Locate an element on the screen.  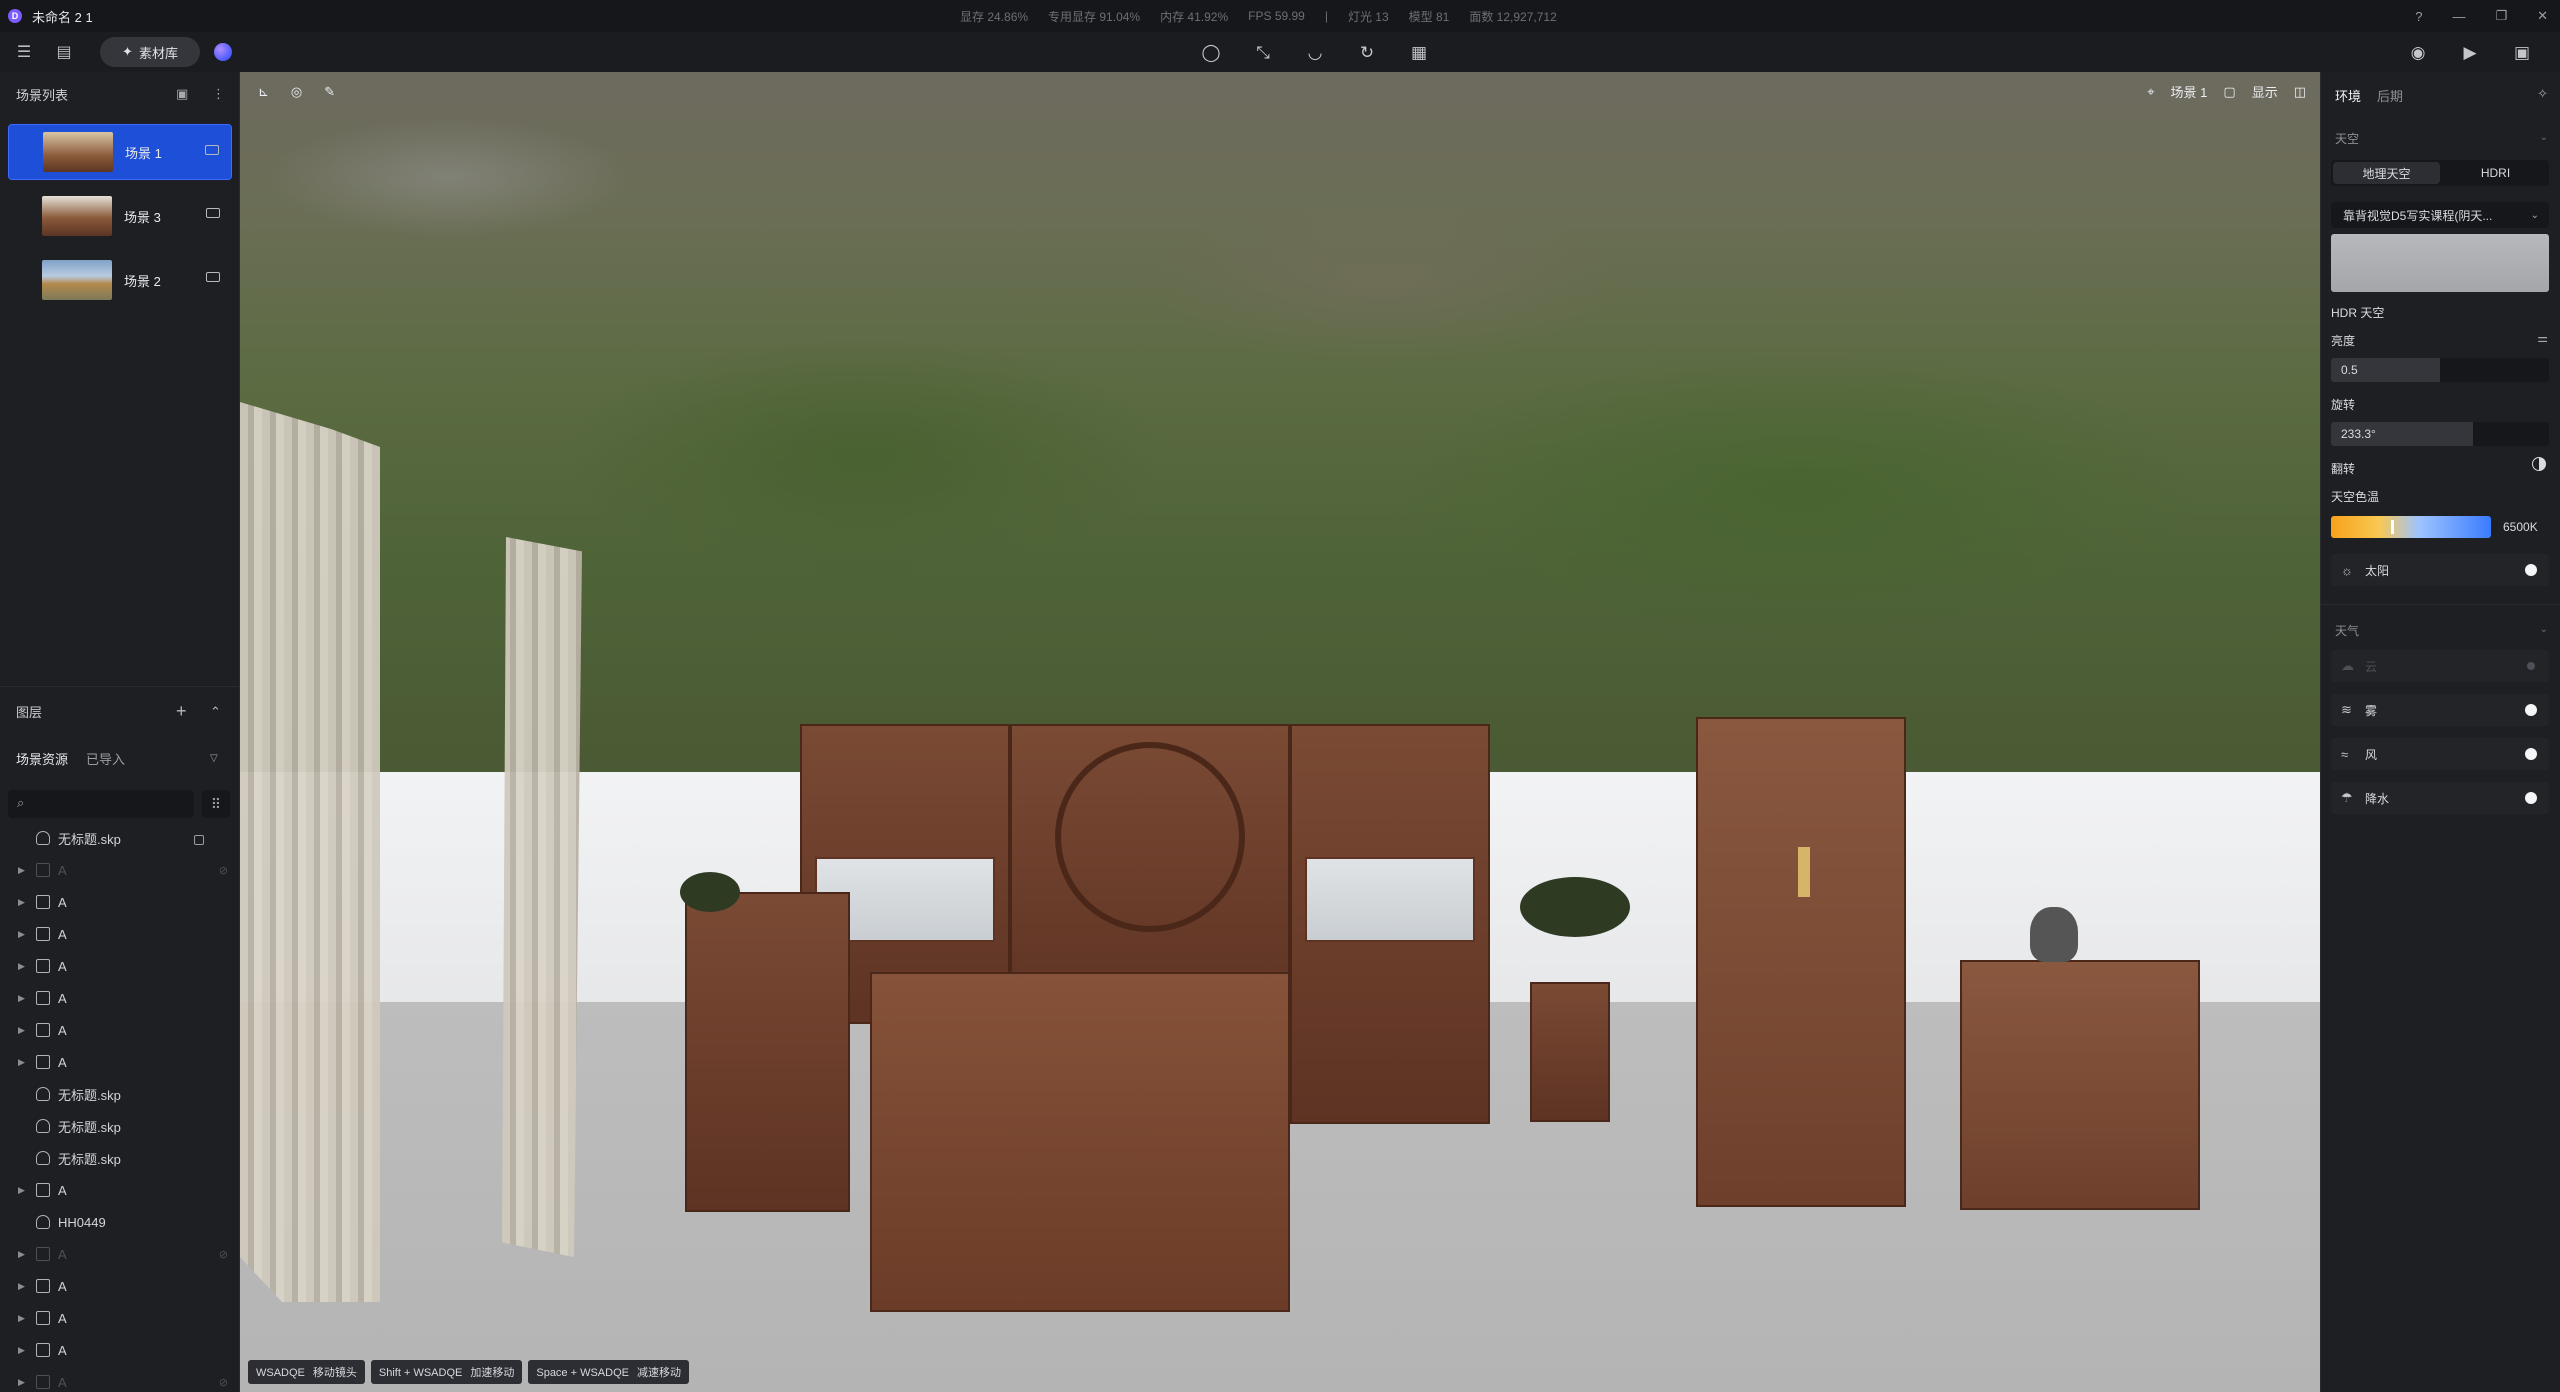
video-icon: ▶ is located at coordinates (2470, 53).